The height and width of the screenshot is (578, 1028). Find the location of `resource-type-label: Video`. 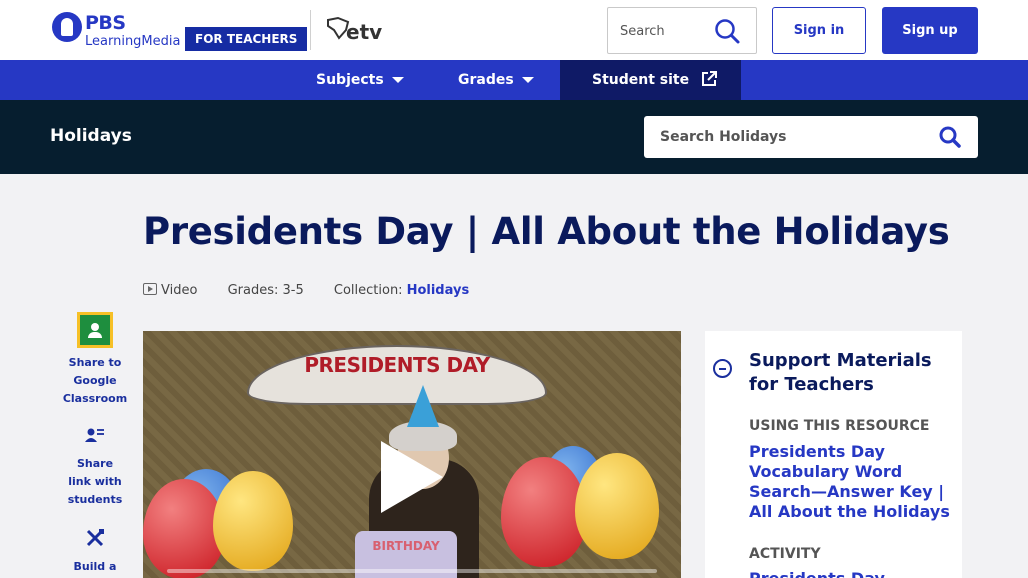

resource-type-label: Video is located at coordinates (179, 290).